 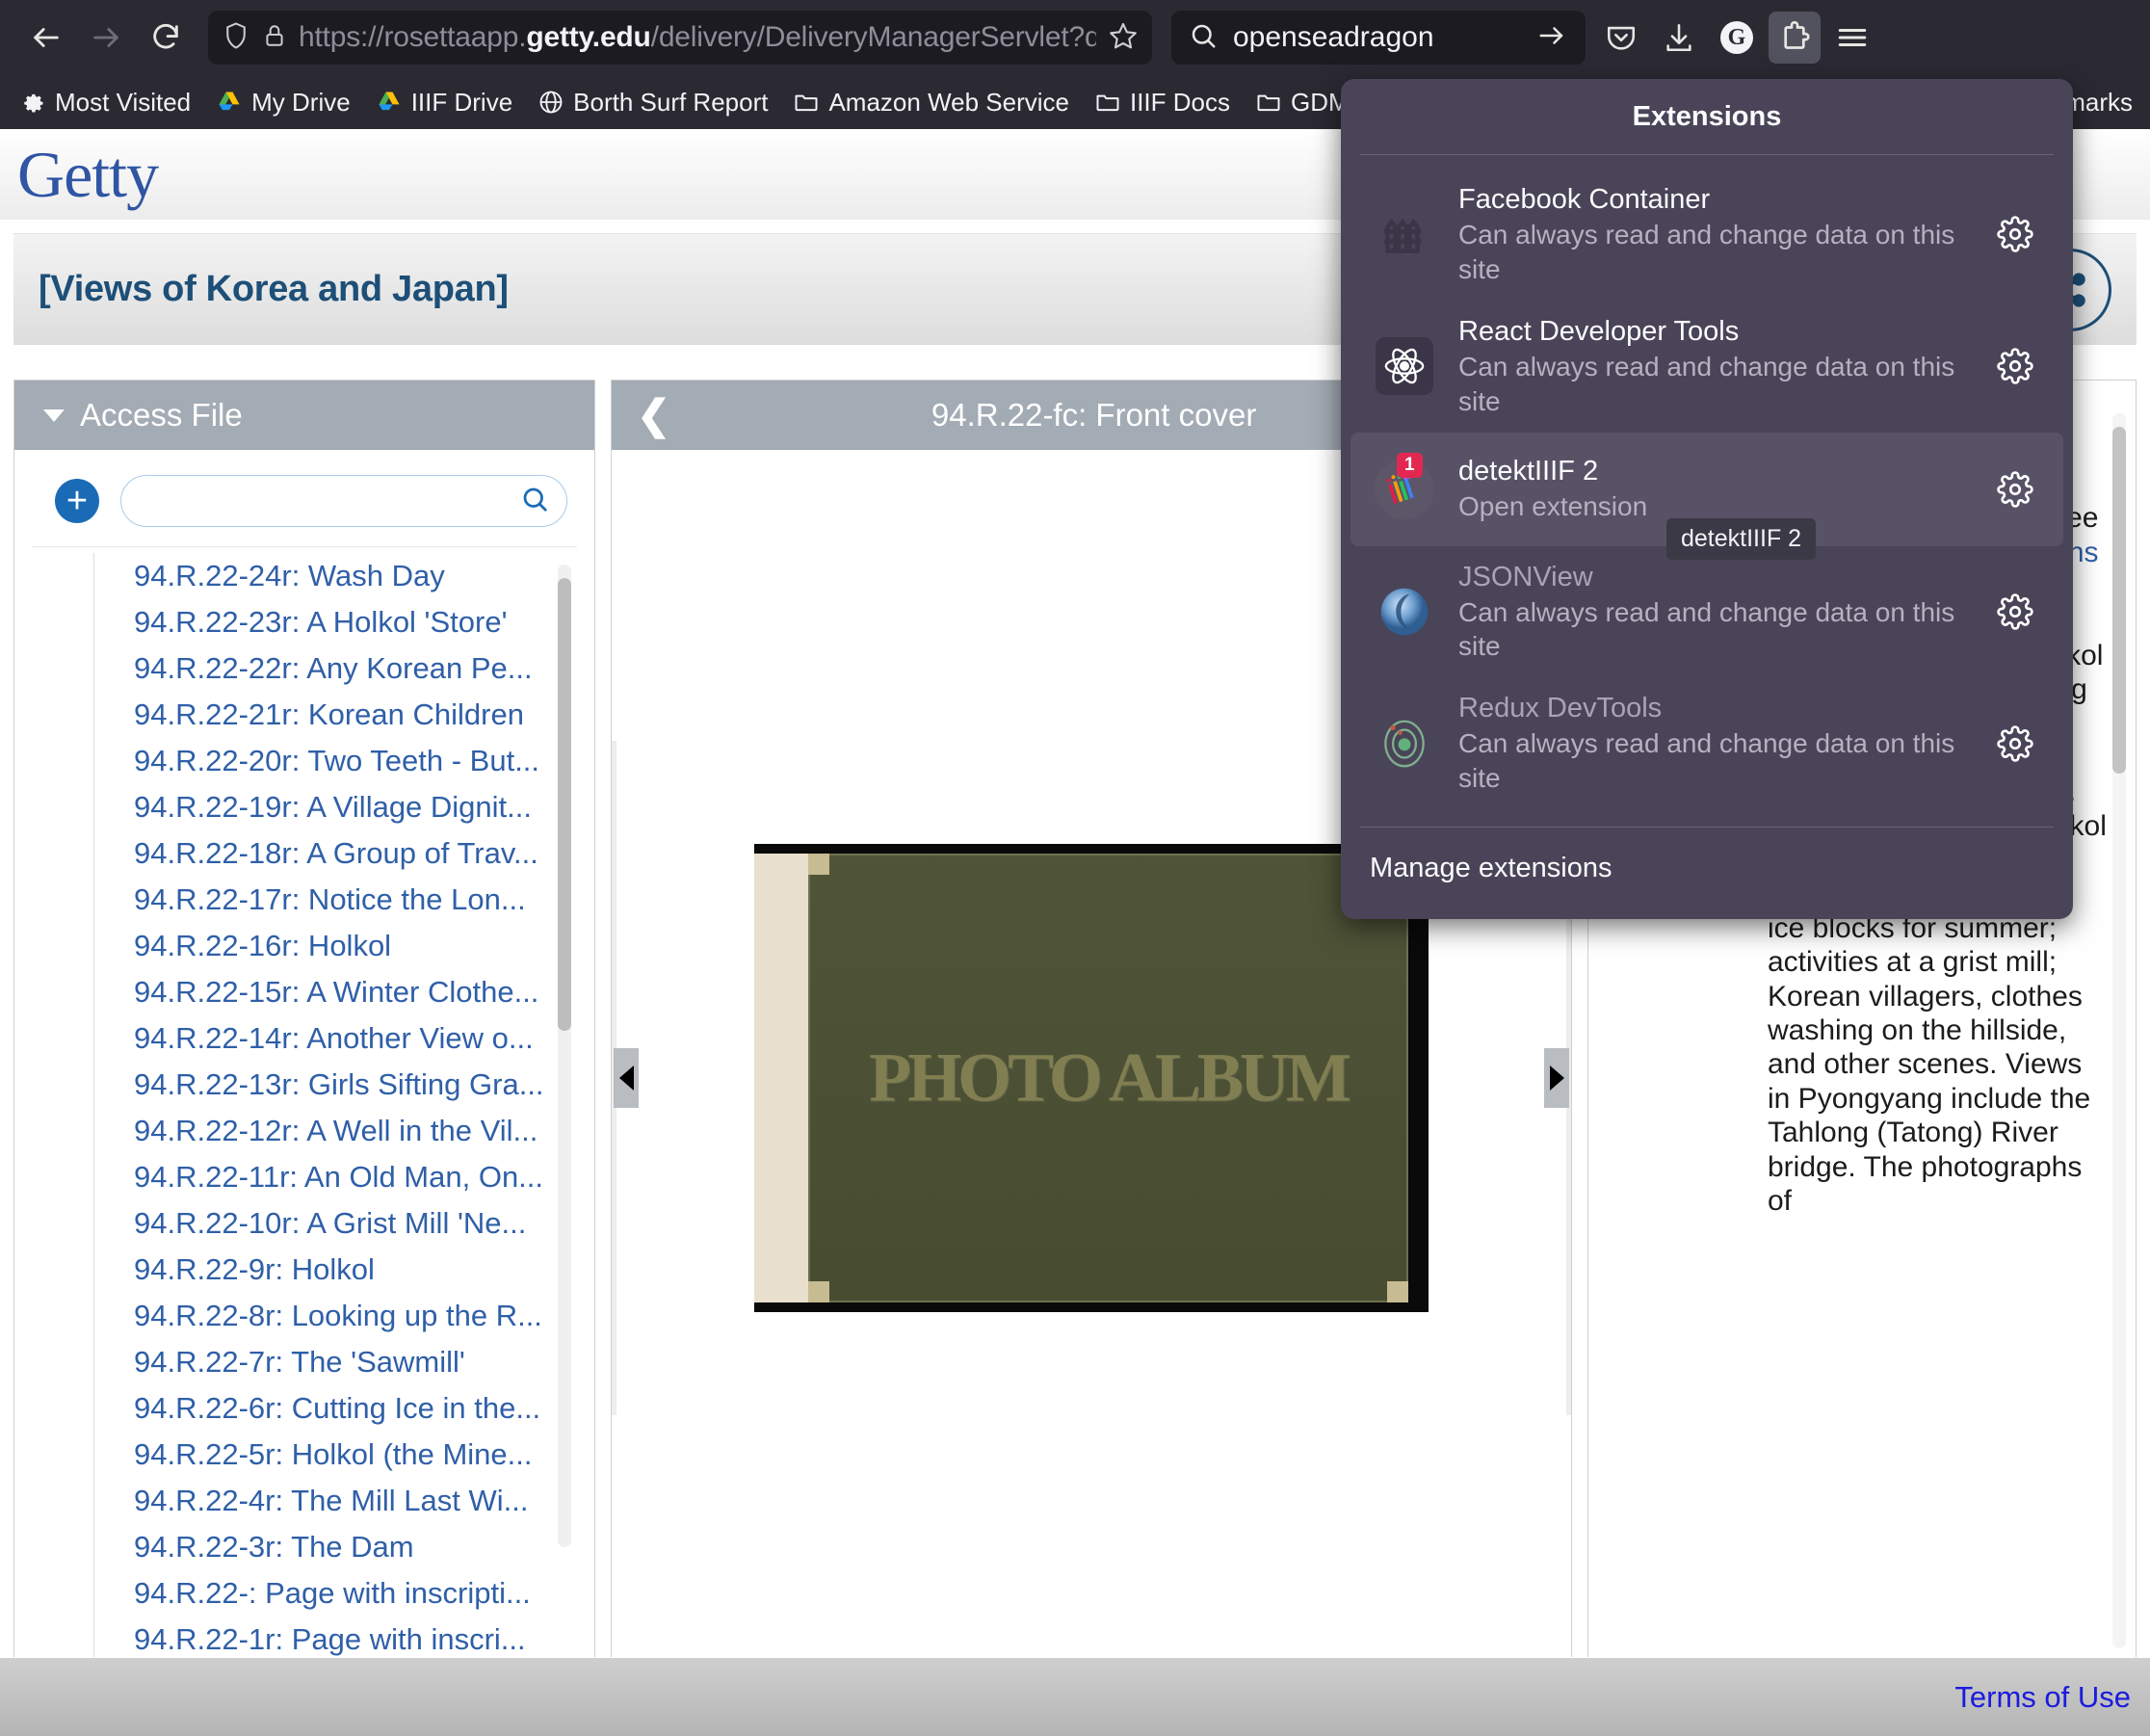 I want to click on file-search-input-wrapper, so click(x=343, y=501).